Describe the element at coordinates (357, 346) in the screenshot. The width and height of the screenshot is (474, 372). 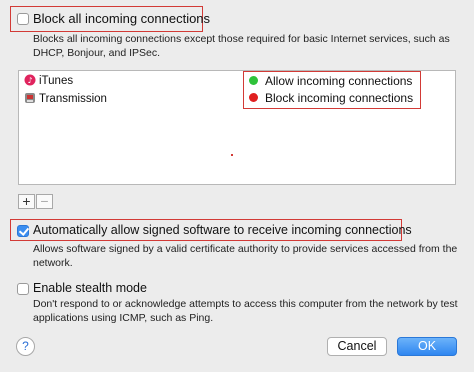
I see `cancel-button: Cancel` at that location.